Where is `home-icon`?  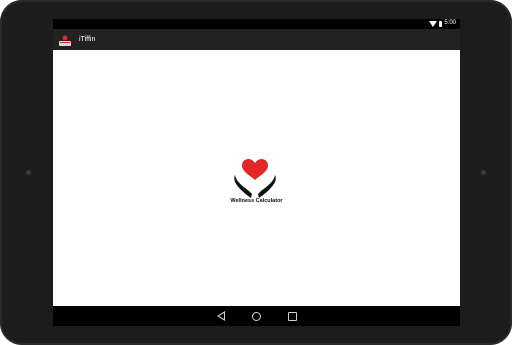
home-icon is located at coordinates (256, 316).